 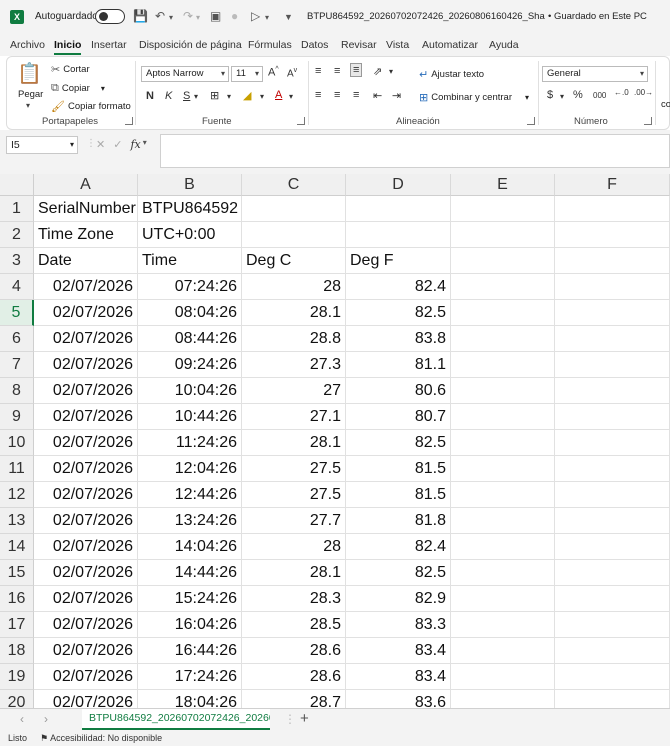 What do you see at coordinates (198, 18) in the screenshot?
I see `redo-dropdown-icon: ▾` at bounding box center [198, 18].